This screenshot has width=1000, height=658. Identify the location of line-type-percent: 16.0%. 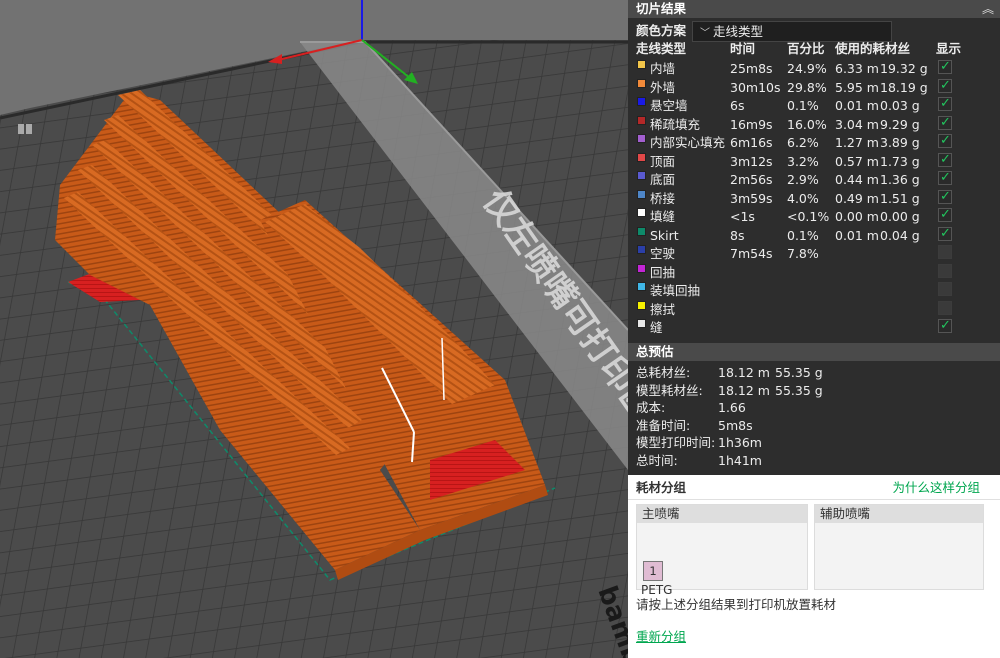
(807, 124).